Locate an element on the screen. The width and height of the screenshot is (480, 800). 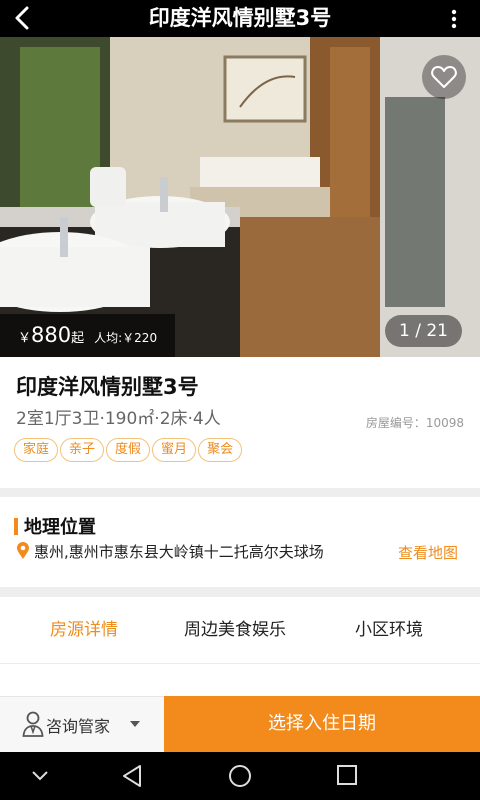
tag-list: 家庭 亲子 度假 蜜月 聚会 is located at coordinates (129, 450).